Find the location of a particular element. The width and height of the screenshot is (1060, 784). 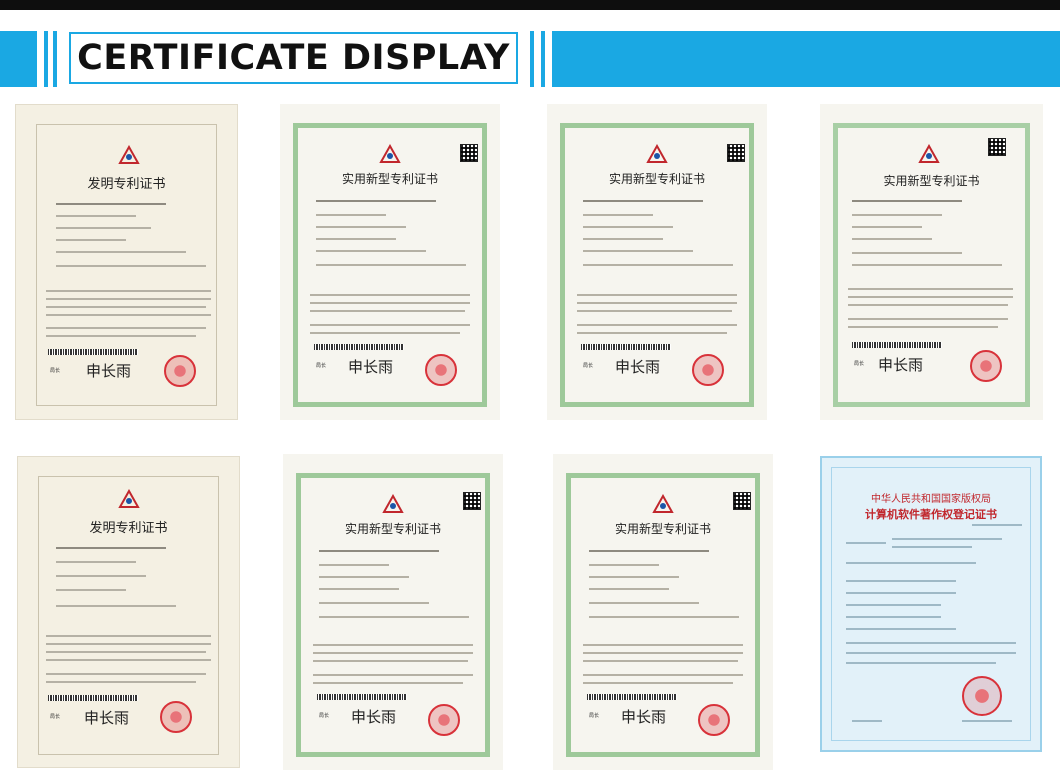

top-bar is located at coordinates (530, 5).